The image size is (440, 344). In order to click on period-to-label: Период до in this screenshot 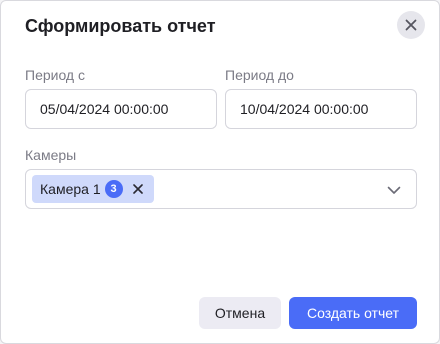, I will do `click(259, 75)`.